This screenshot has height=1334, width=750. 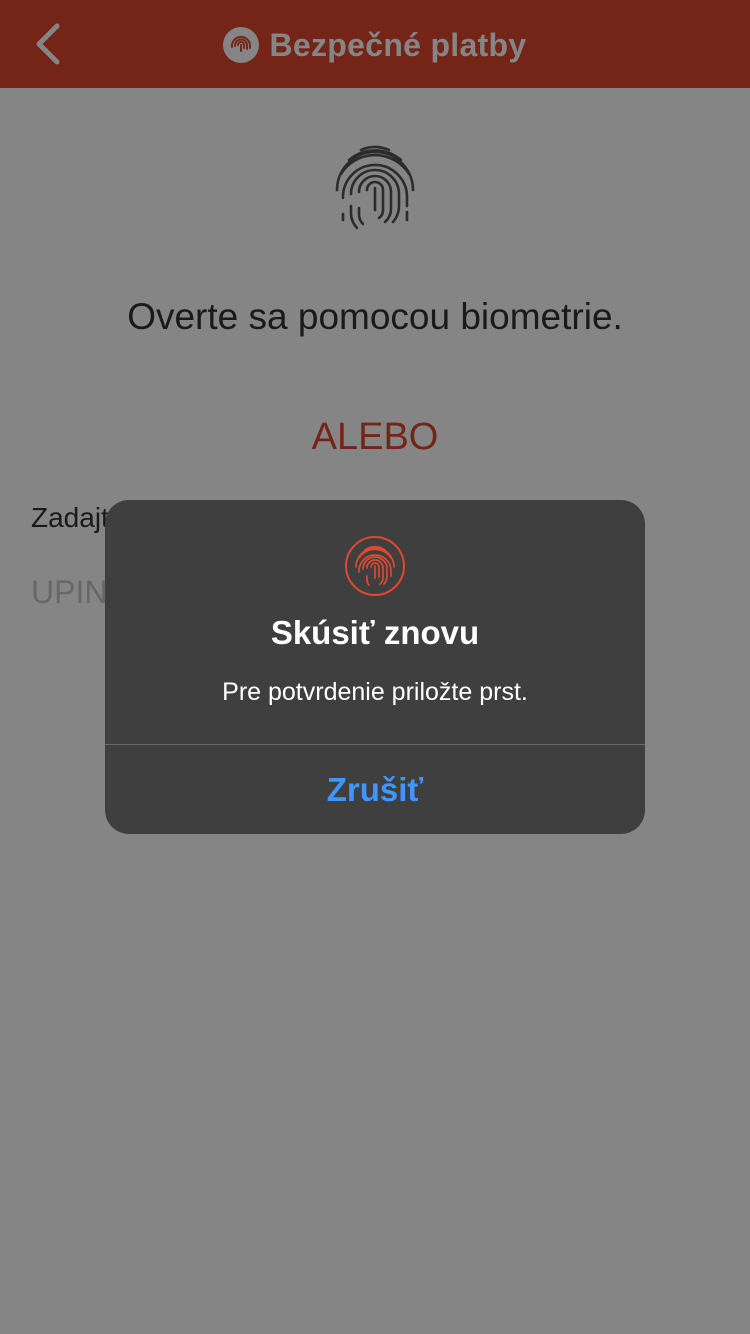 I want to click on dialog-title: Skúsiť znovu, so click(x=375, y=632).